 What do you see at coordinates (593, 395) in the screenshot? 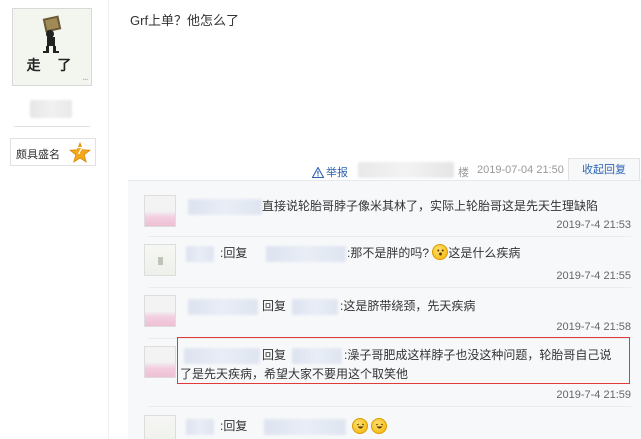
I see `reply-time: 2019-7-4 21:59` at bounding box center [593, 395].